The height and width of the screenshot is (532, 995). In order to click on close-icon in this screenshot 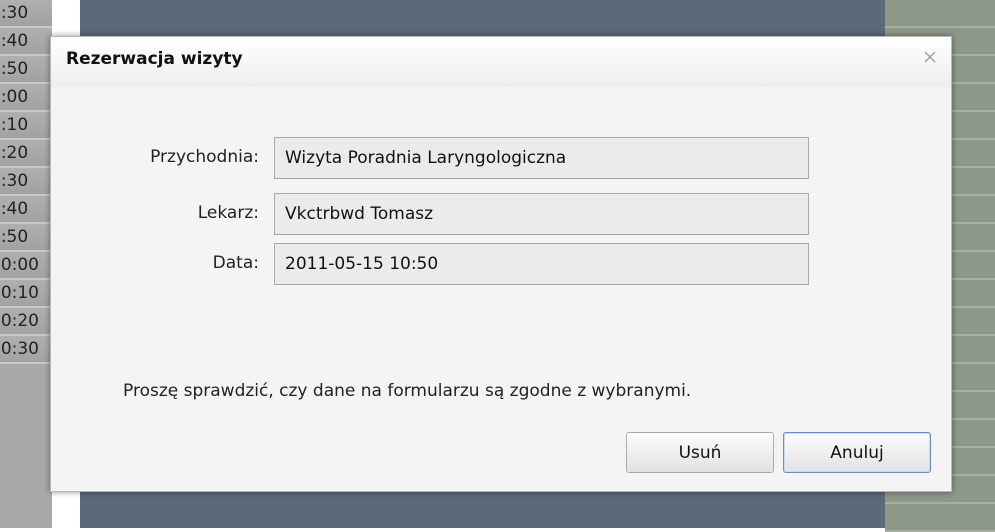, I will do `click(930, 57)`.